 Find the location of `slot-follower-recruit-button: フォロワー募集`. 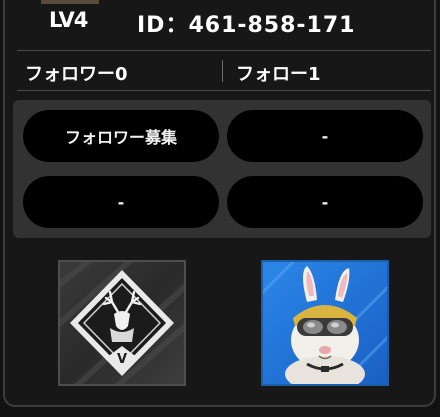

slot-follower-recruit-button: フォロワー募集 is located at coordinates (121, 136).